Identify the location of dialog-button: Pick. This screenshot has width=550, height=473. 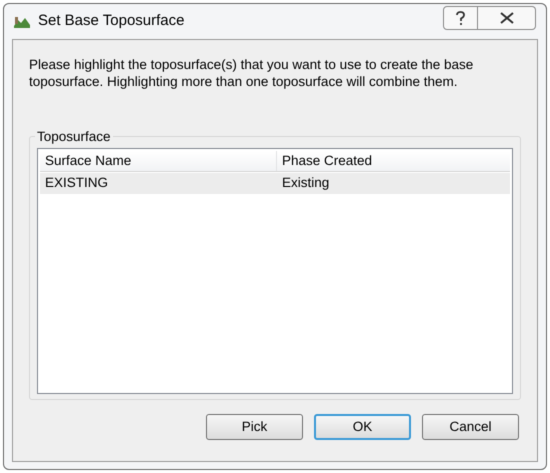
(254, 427).